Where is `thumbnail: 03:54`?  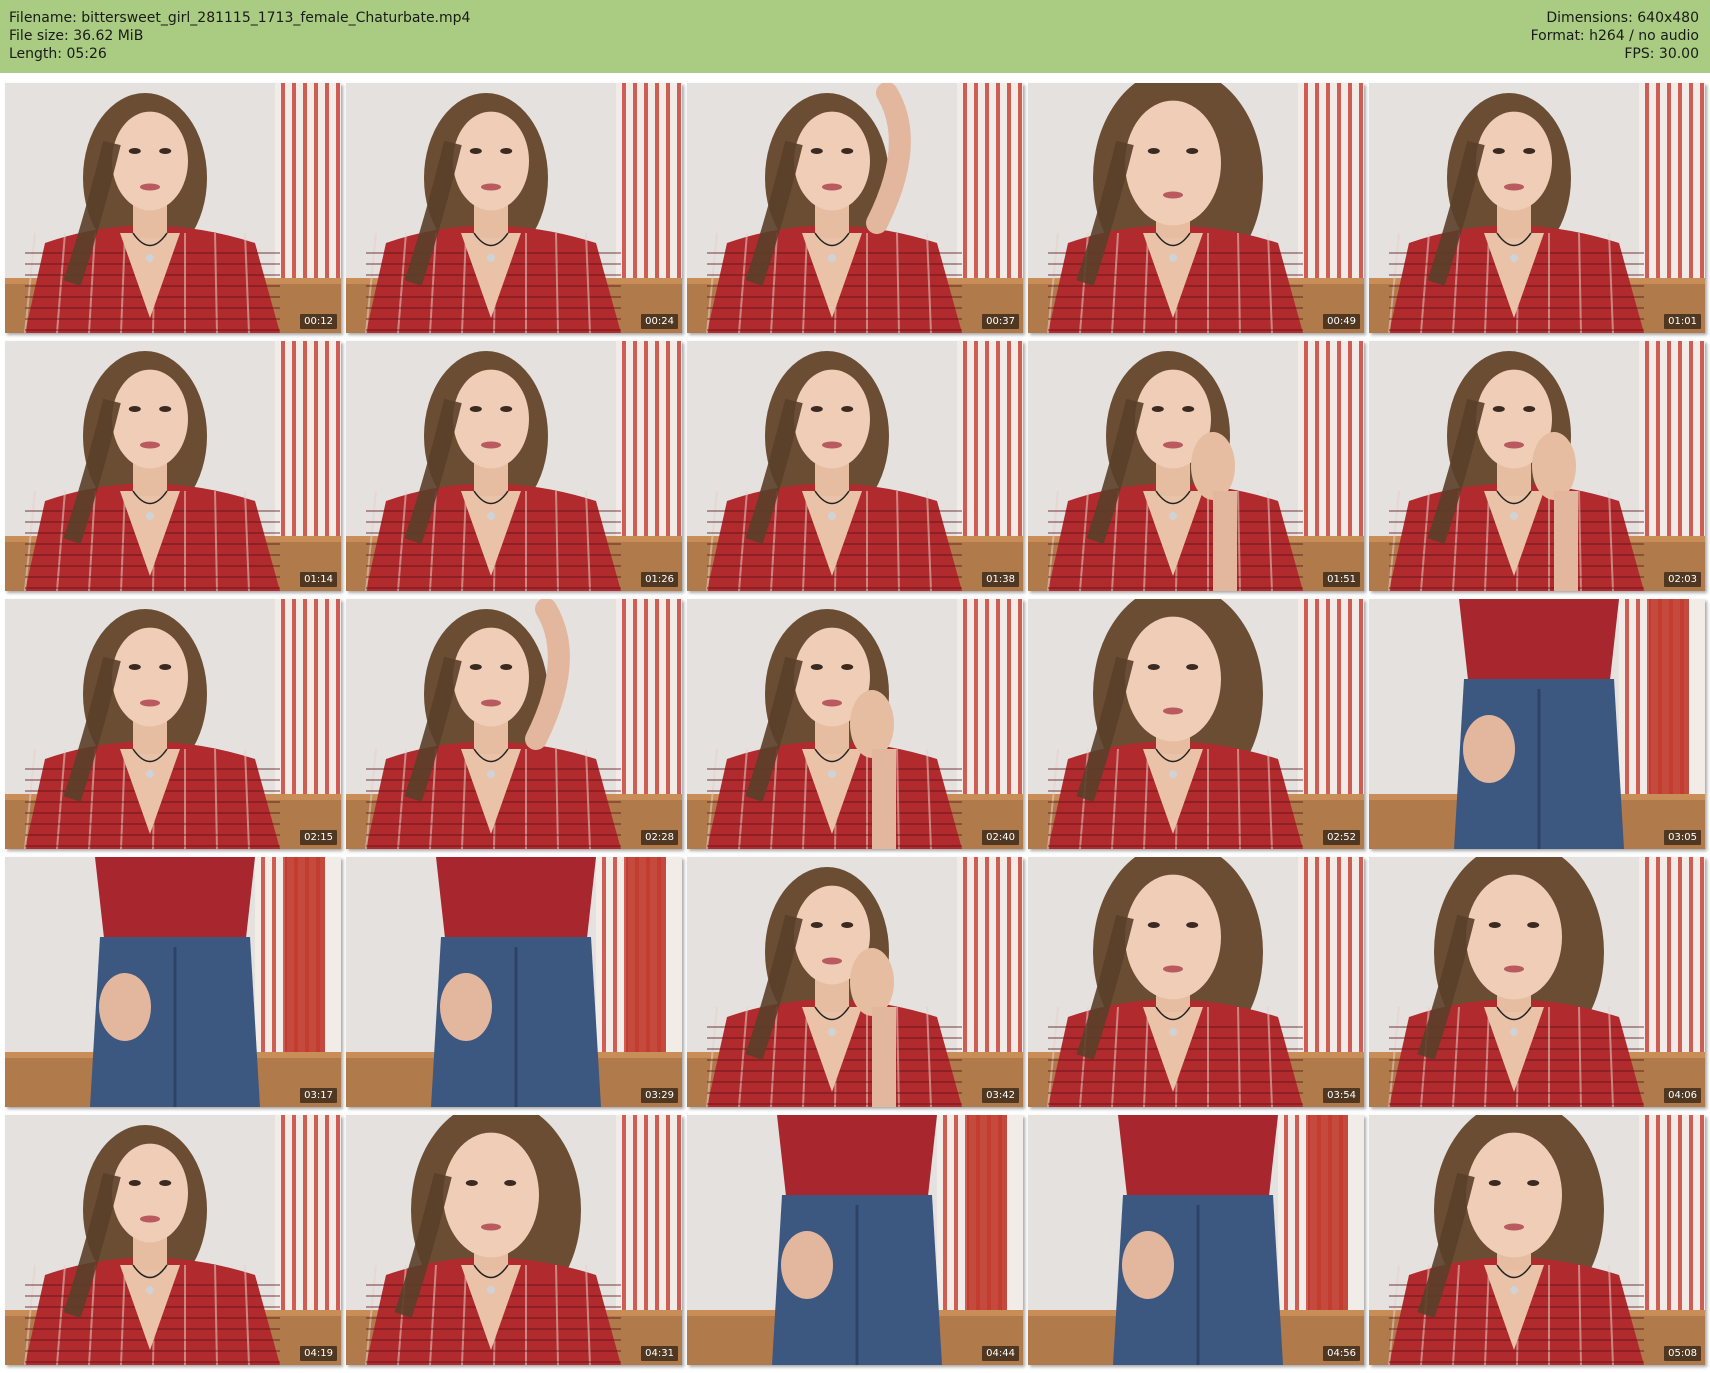
thumbnail: 03:54 is located at coordinates (1196, 982).